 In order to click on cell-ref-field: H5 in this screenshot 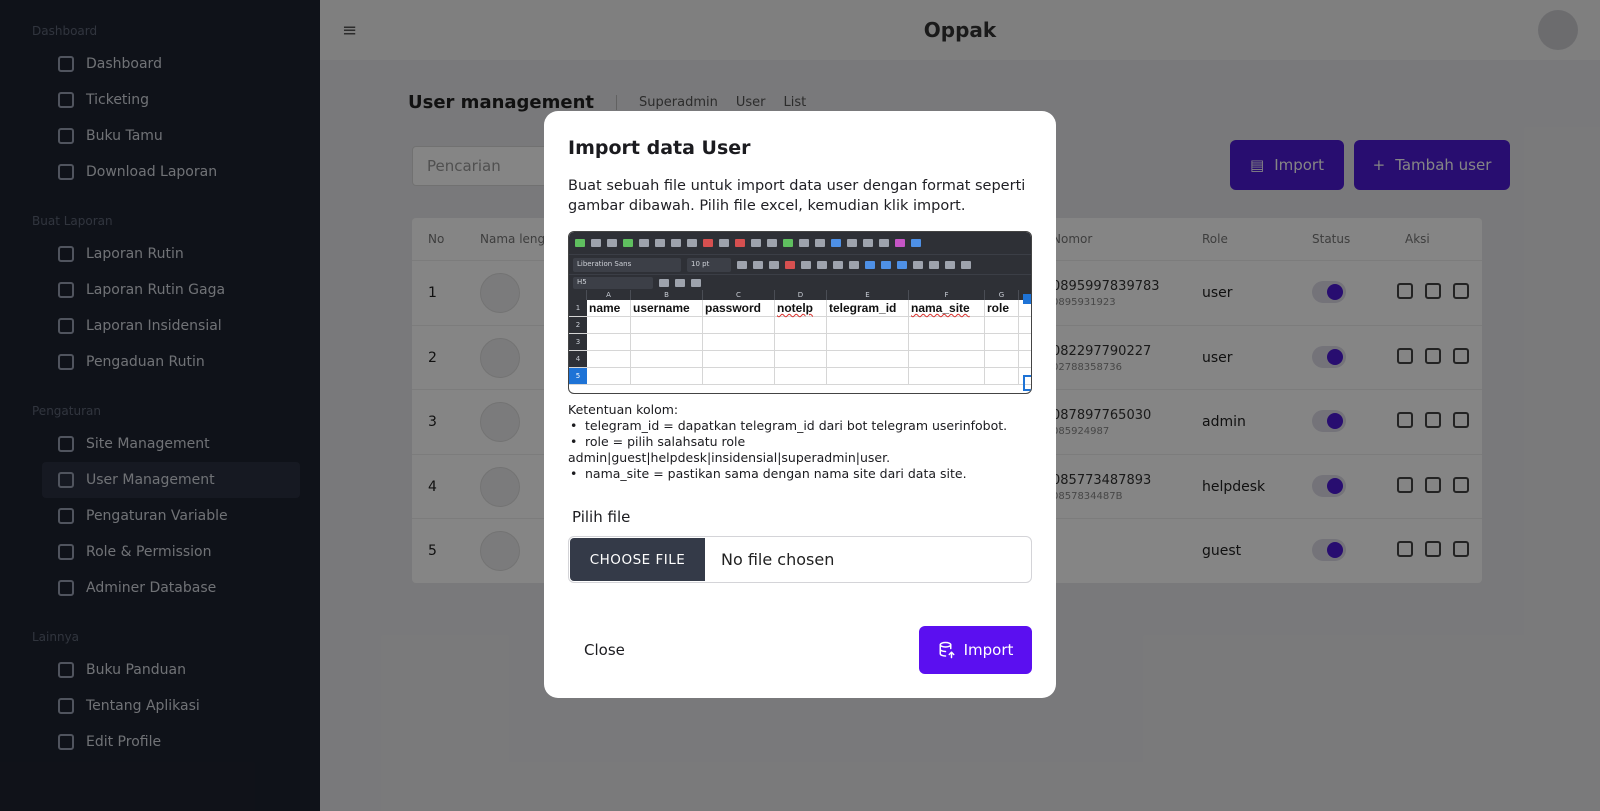, I will do `click(613, 282)`.